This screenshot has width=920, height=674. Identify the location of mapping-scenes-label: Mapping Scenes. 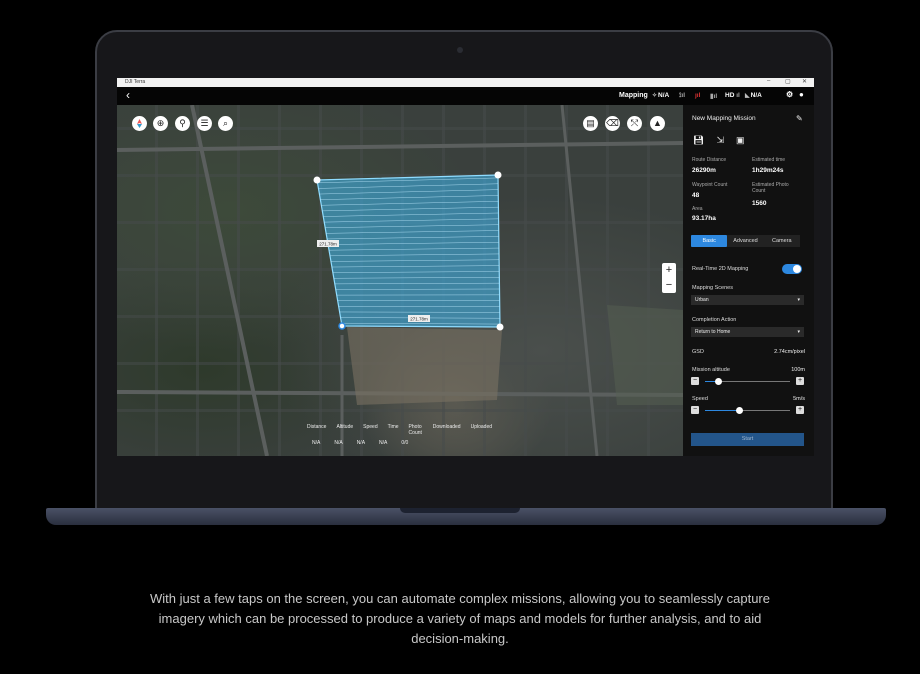
(712, 288).